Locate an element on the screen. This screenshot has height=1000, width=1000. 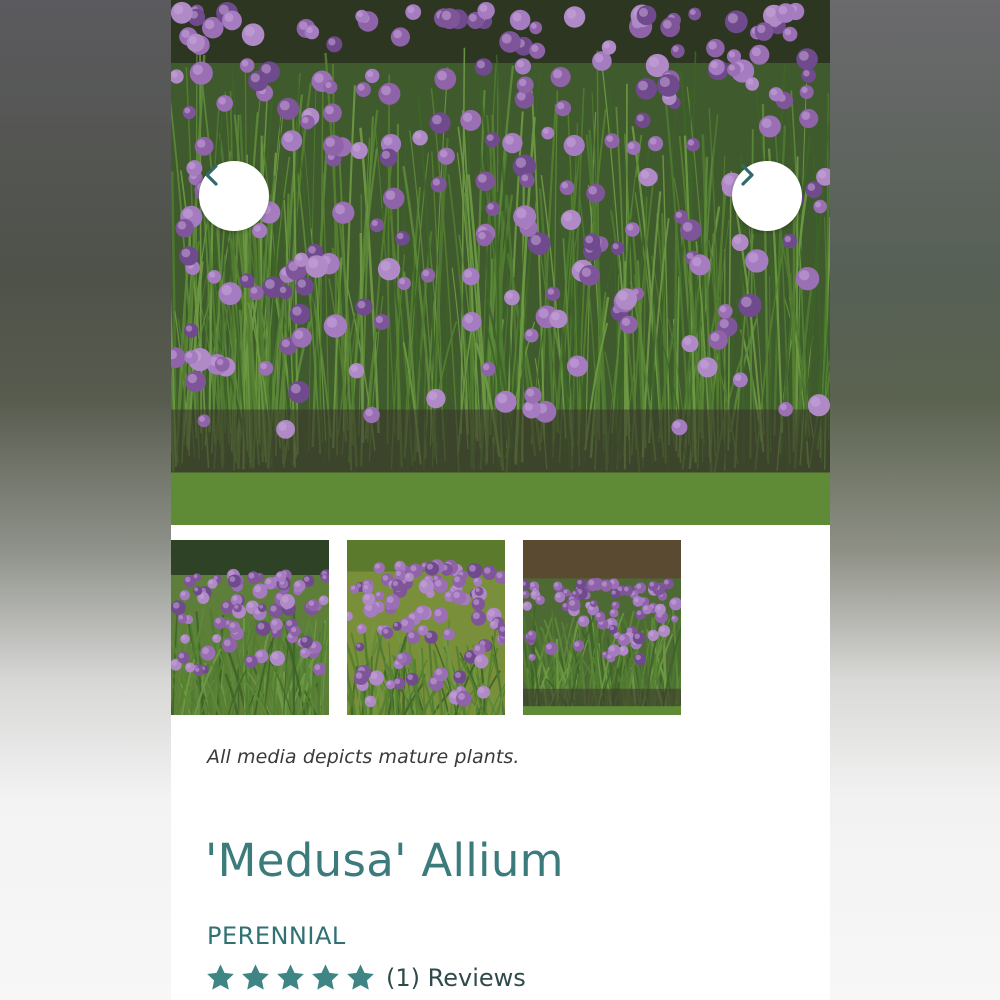
prev-image-button is located at coordinates (234, 196).